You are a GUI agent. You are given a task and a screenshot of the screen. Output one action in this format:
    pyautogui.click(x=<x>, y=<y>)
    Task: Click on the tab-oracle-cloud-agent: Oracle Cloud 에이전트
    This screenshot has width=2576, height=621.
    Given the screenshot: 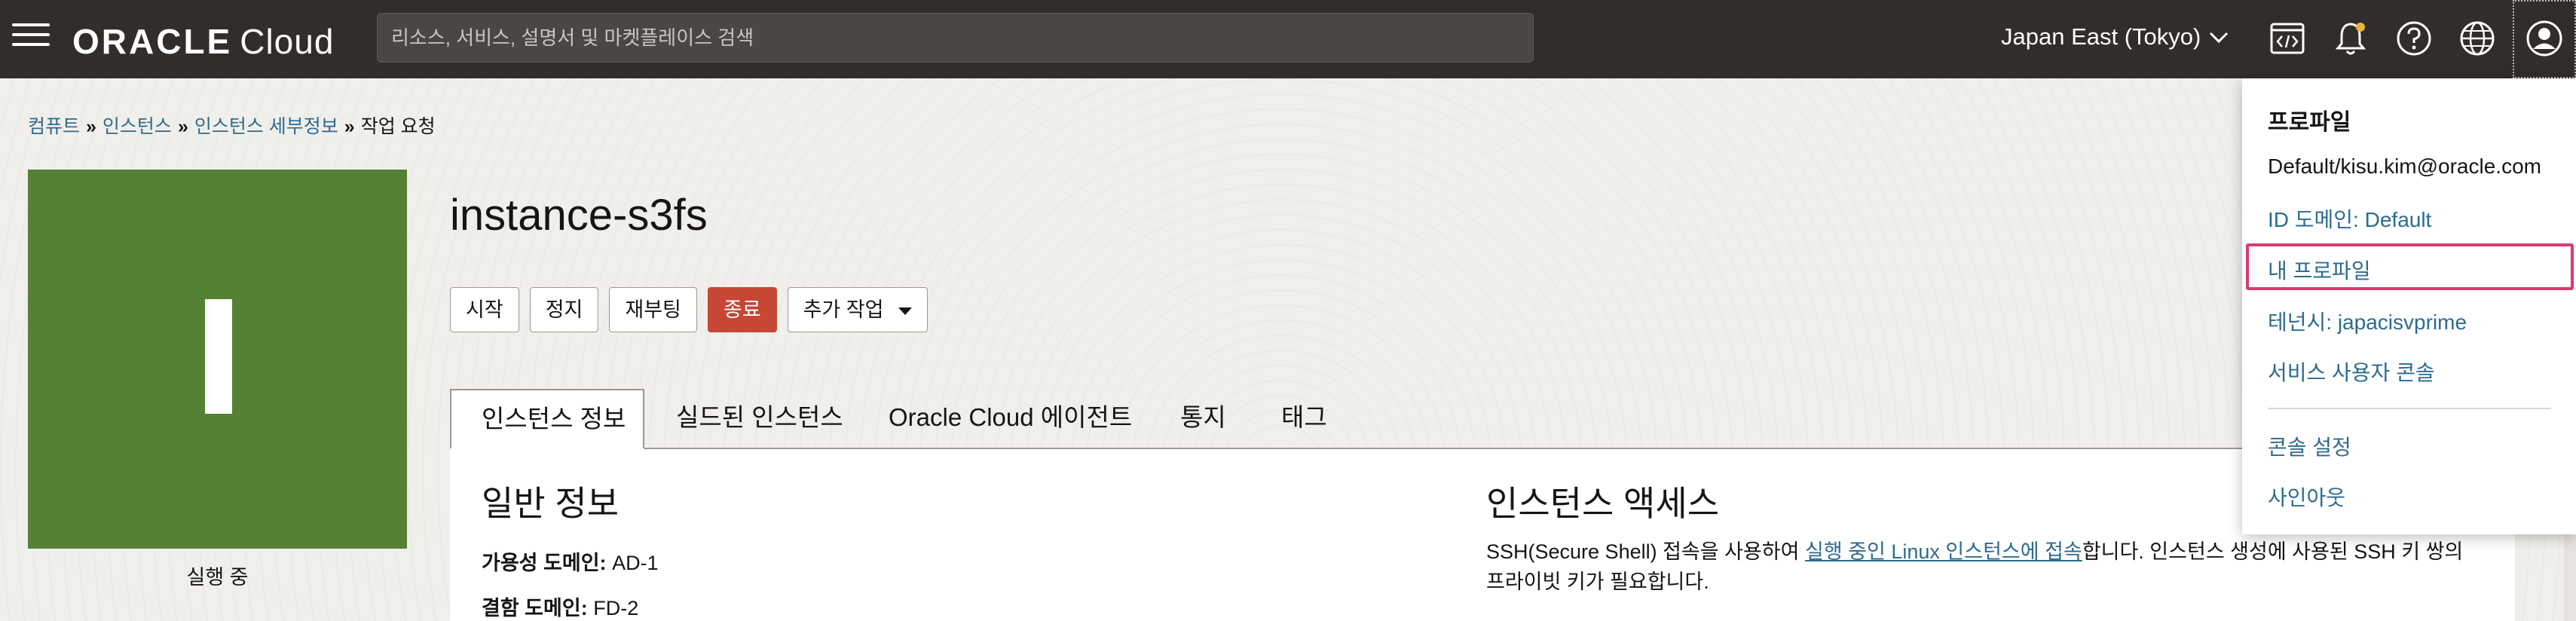 What is the action you would take?
    pyautogui.click(x=1011, y=419)
    